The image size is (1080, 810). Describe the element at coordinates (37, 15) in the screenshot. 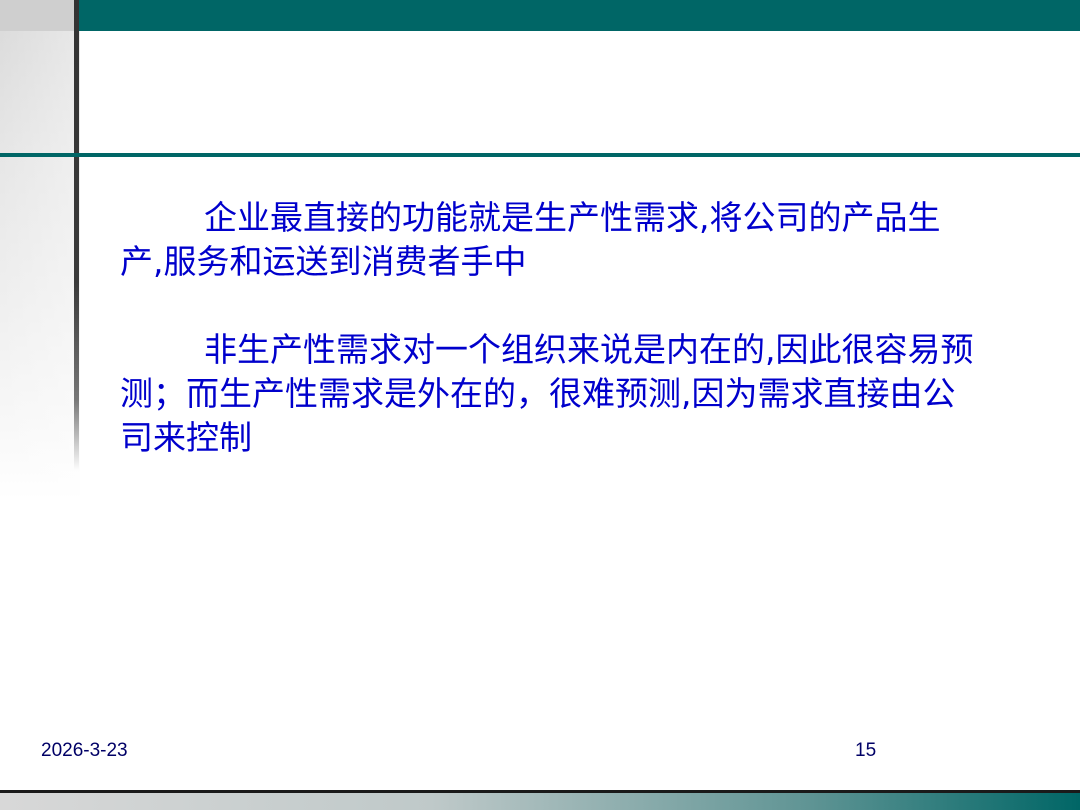

I see `top-left-block` at that location.